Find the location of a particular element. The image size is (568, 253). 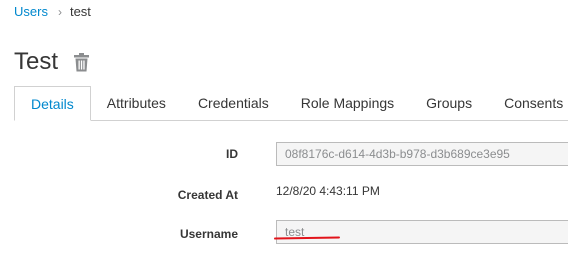

breadcrumb-current: test is located at coordinates (80, 11).